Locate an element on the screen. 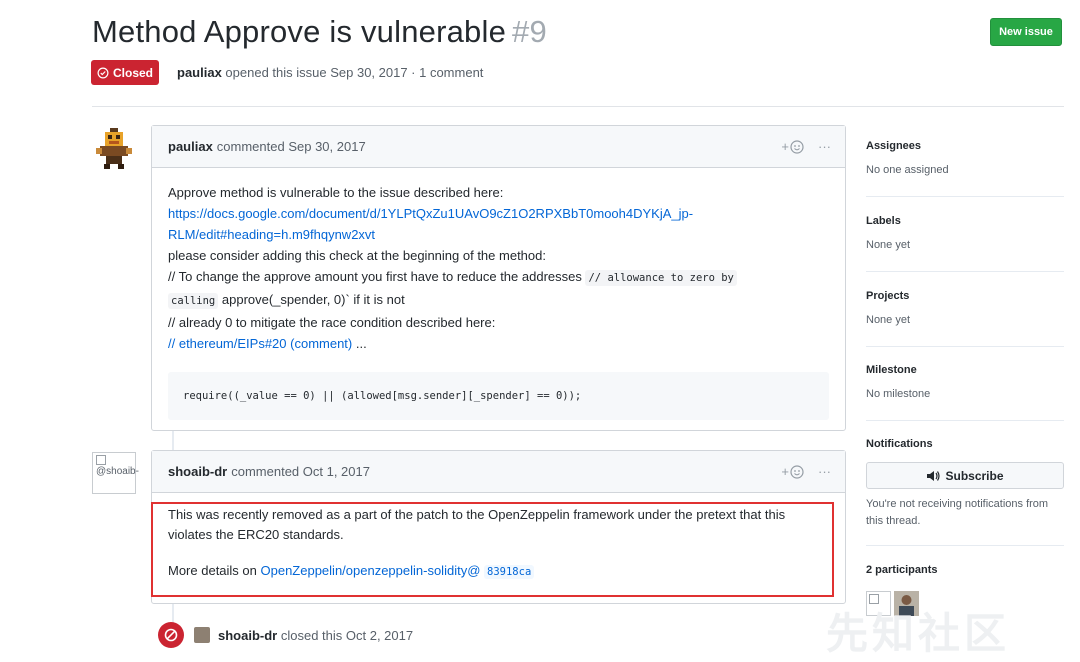 Image resolution: width=1080 pixels, height=662 pixels. issue-title: Method Approve is vulnerable #9 is located at coordinates (319, 32).